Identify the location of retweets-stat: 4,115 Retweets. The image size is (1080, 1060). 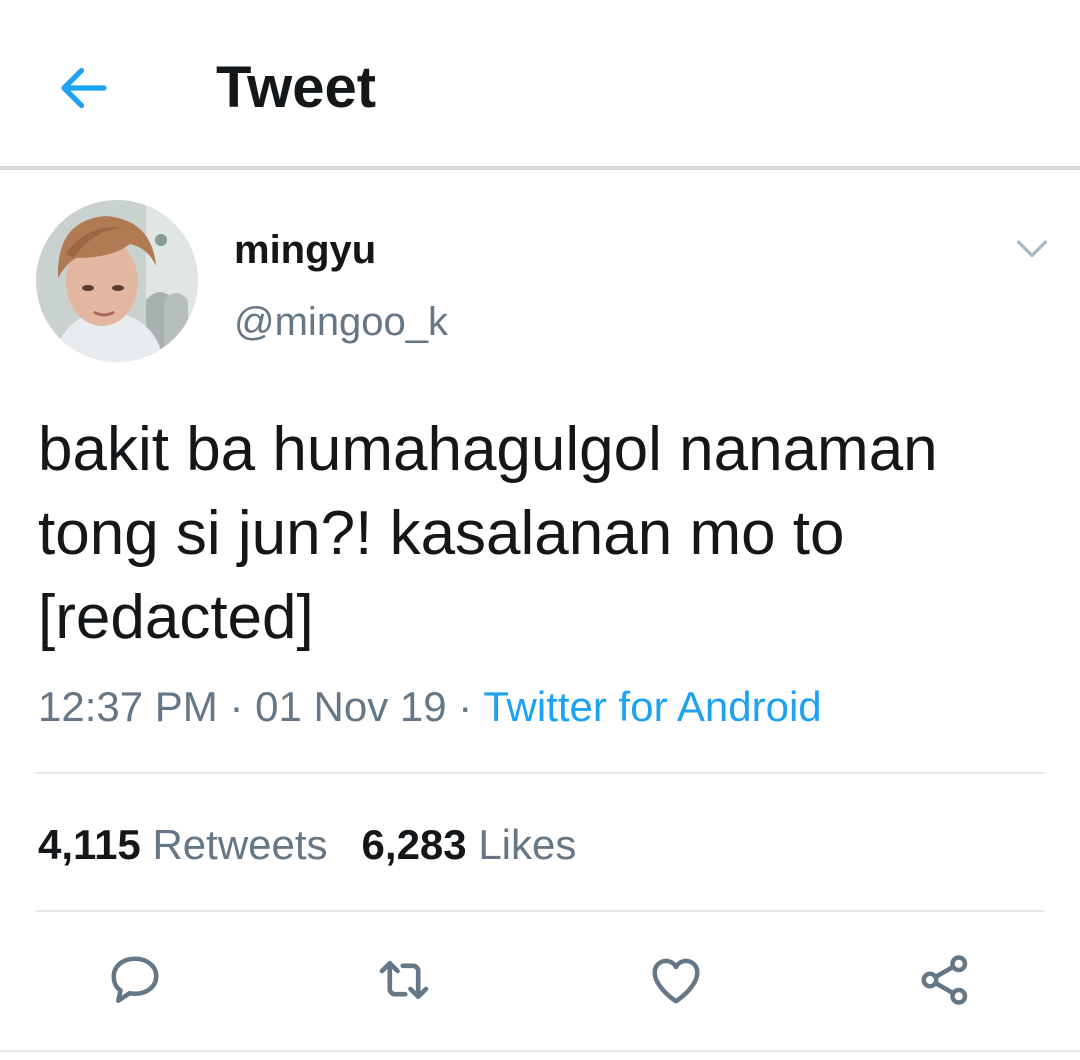
(183, 844).